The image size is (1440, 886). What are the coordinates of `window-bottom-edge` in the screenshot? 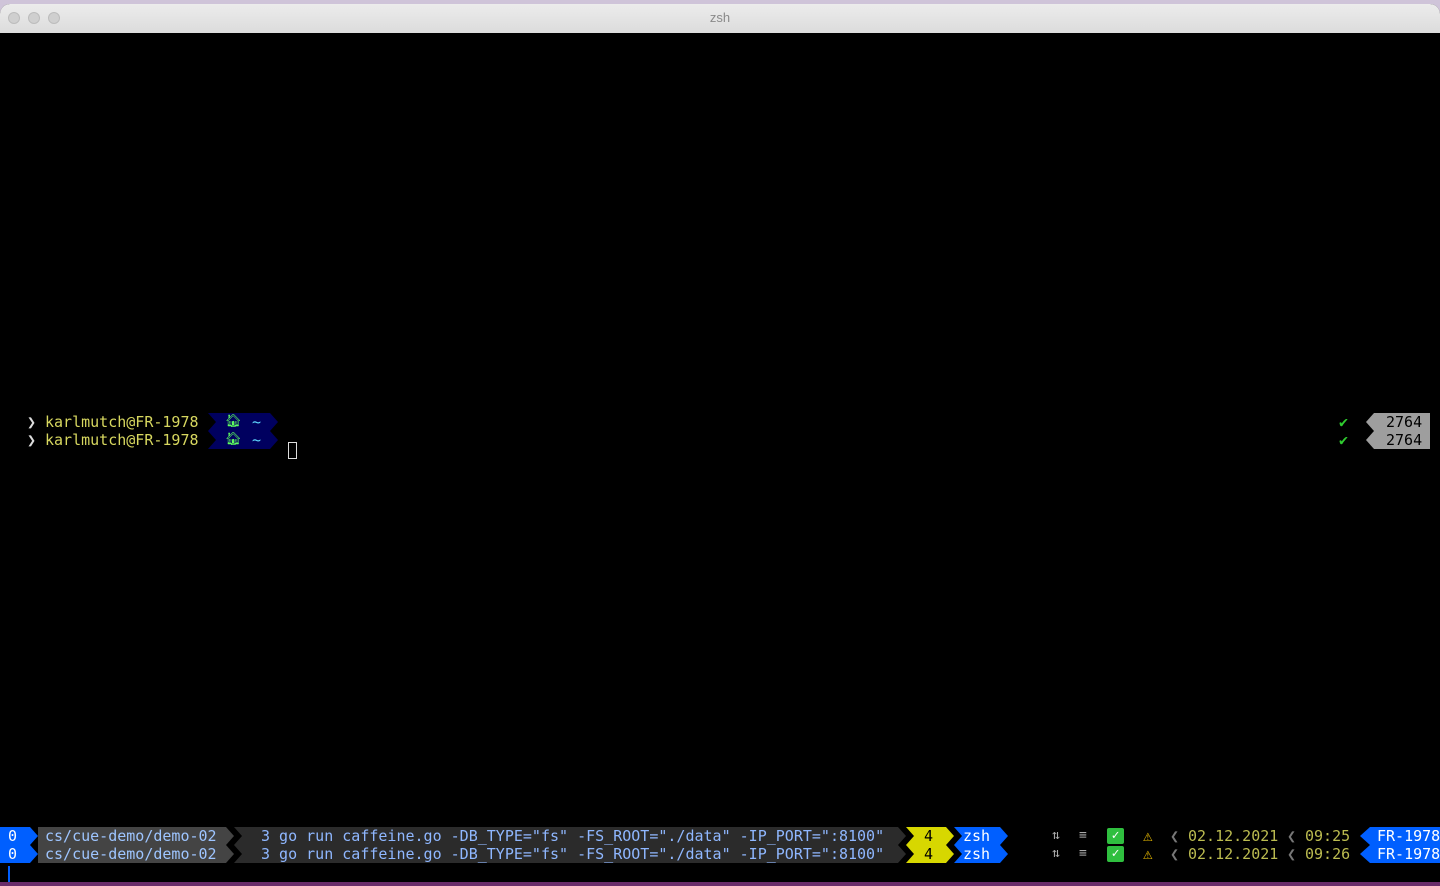 It's located at (720, 884).